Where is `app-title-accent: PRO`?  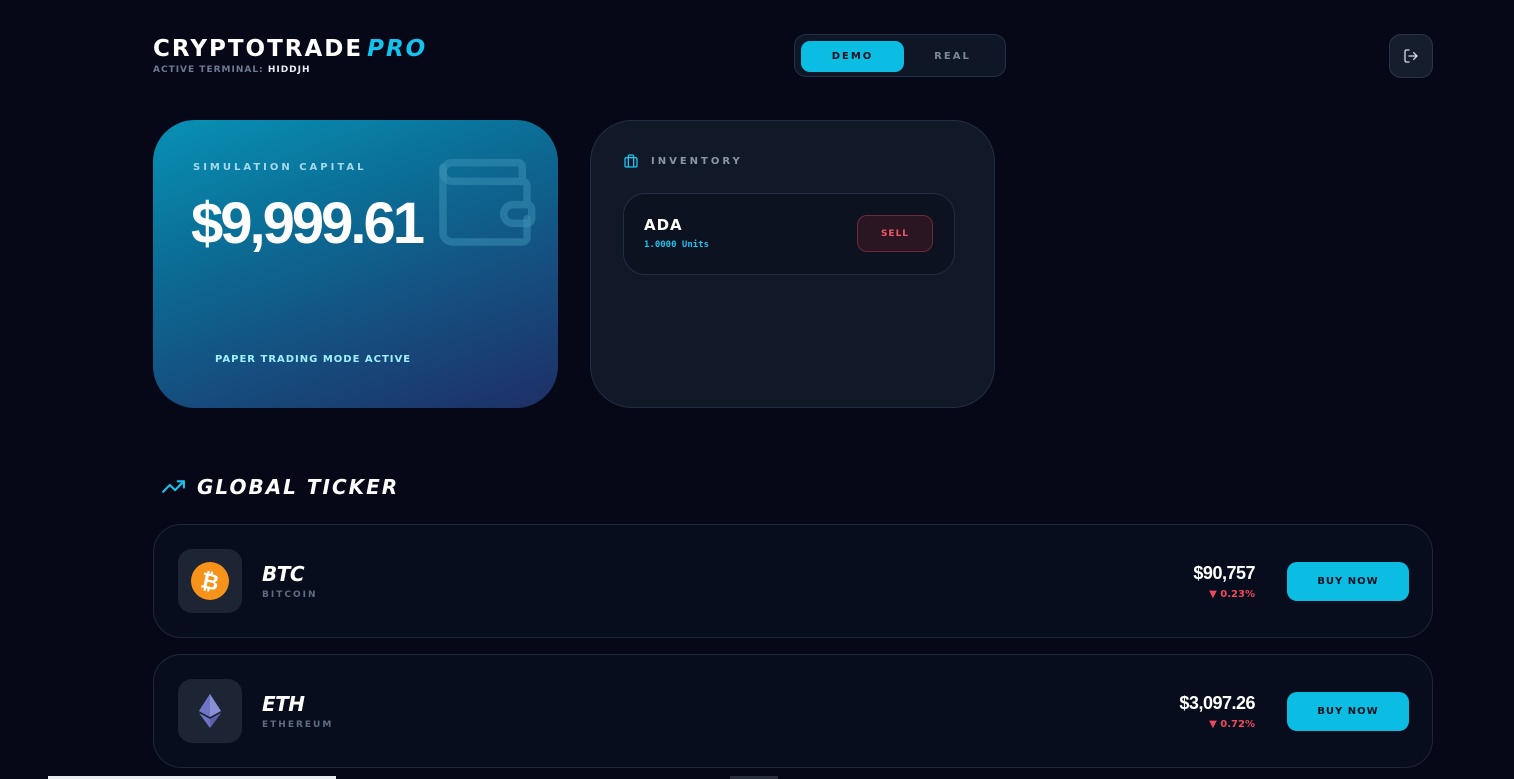
app-title-accent: PRO is located at coordinates (397, 49).